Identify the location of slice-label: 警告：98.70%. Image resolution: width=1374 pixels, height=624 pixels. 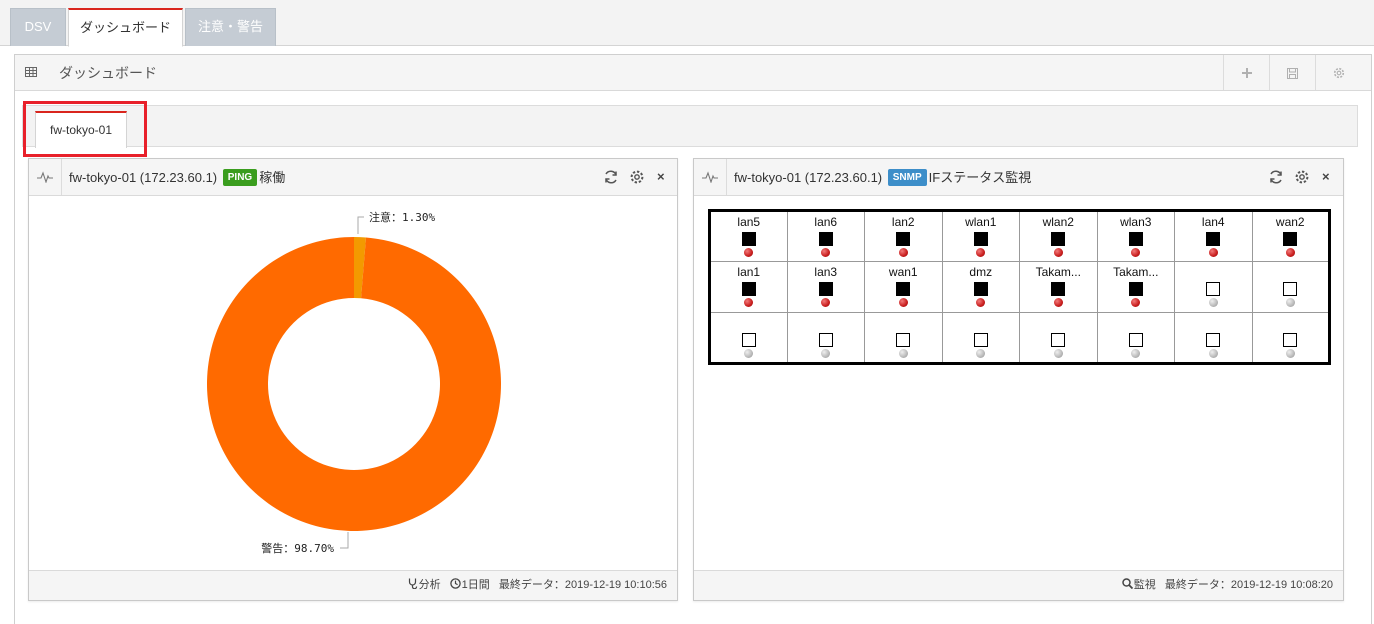
(297, 548).